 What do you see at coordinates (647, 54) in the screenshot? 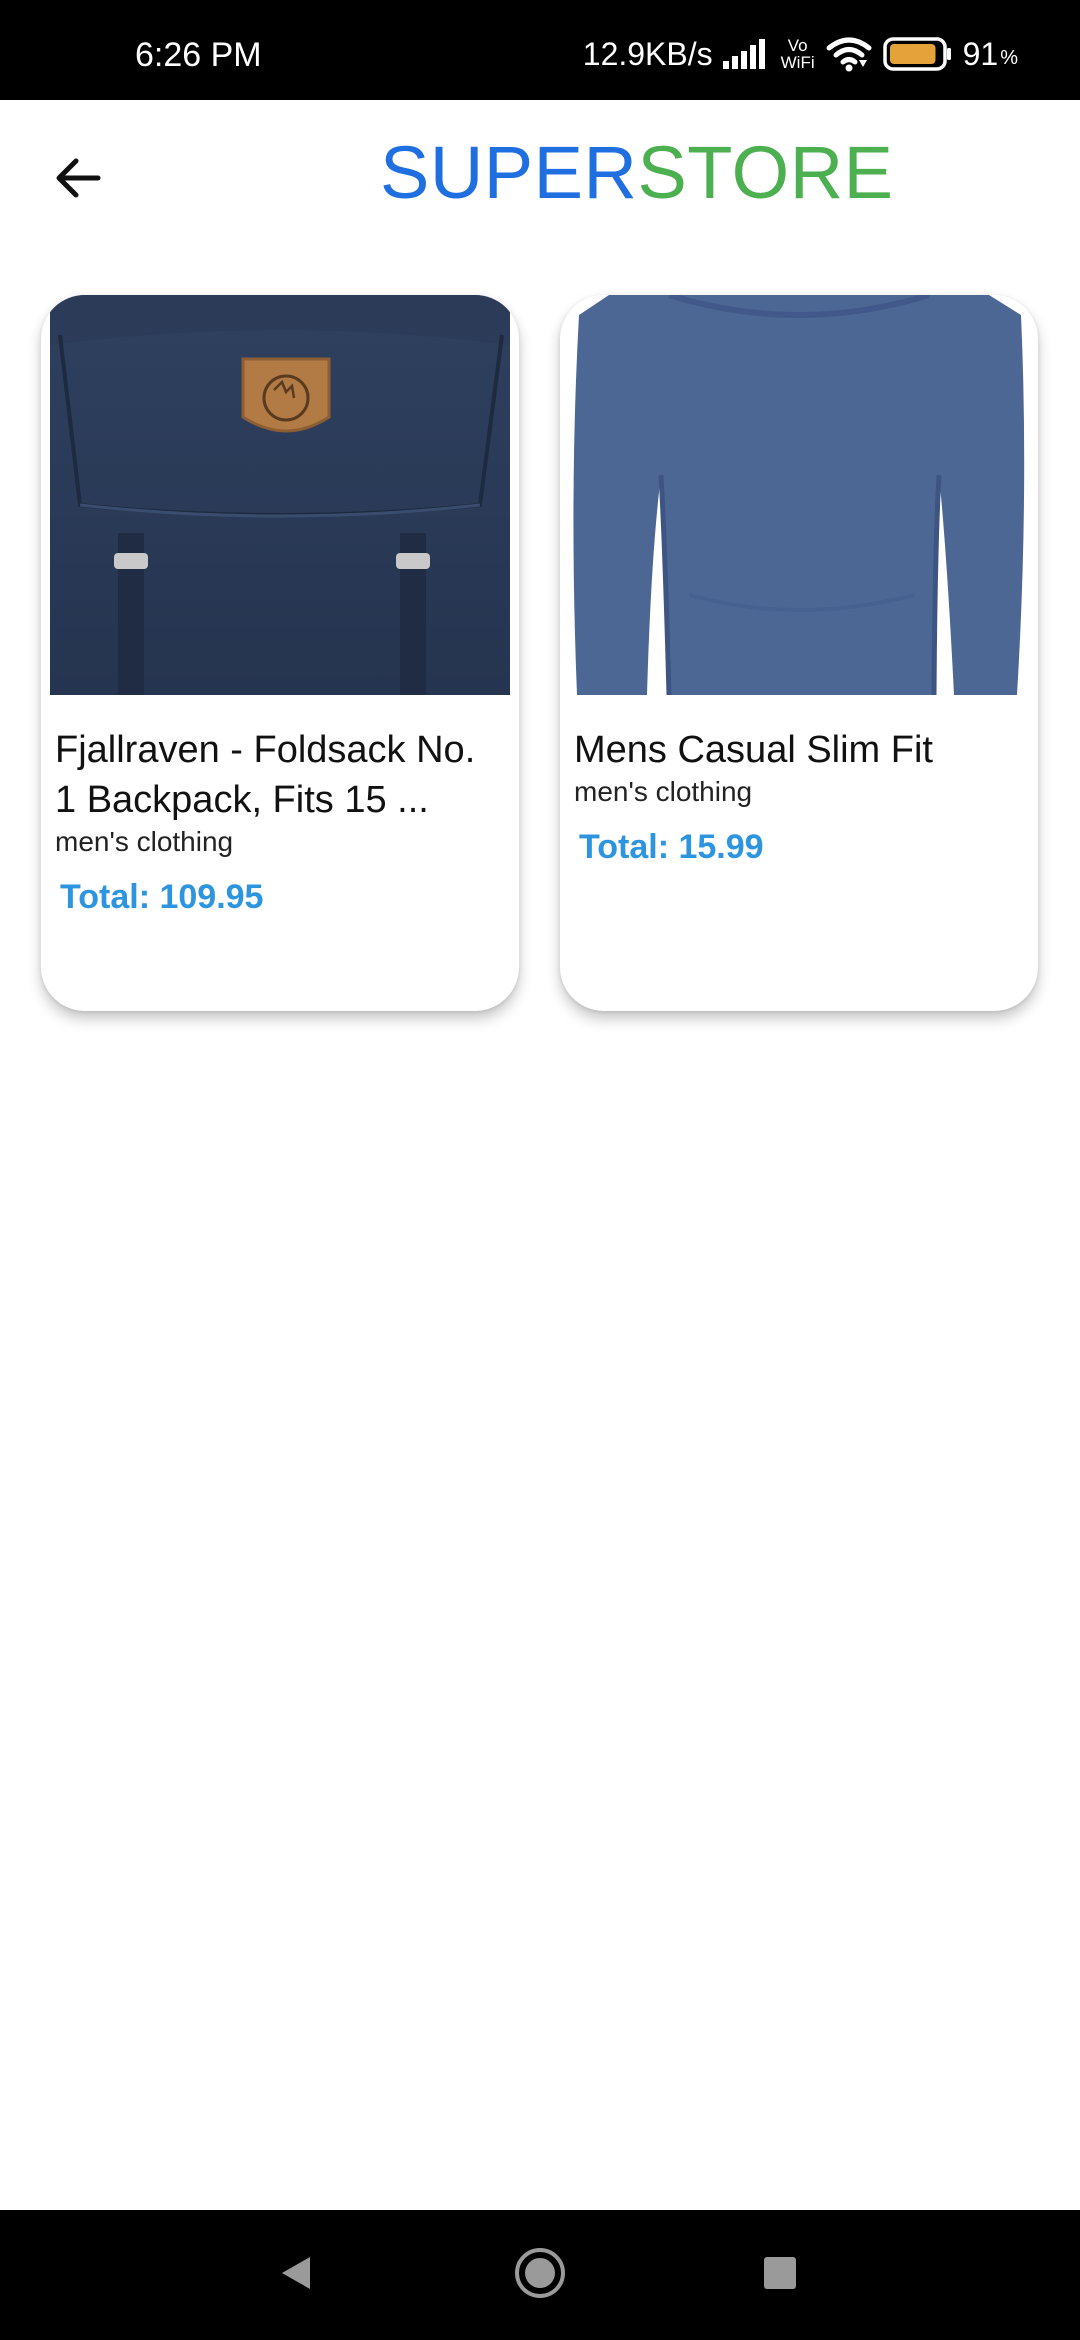
I see `network-speed: 12.9KB/s` at bounding box center [647, 54].